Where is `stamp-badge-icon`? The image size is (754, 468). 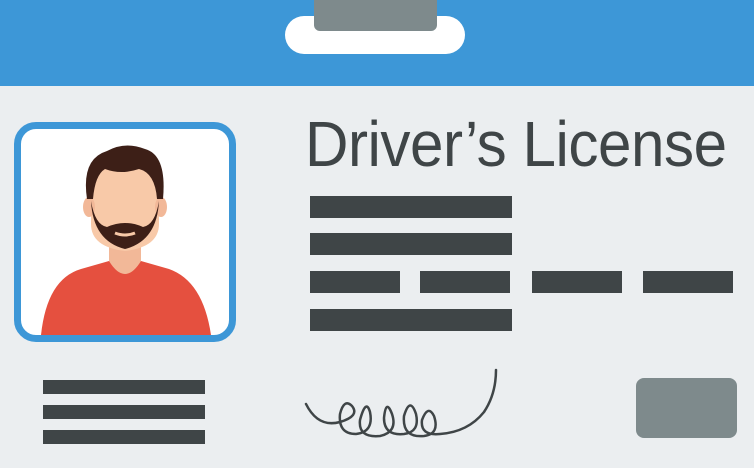
stamp-badge-icon is located at coordinates (686, 408).